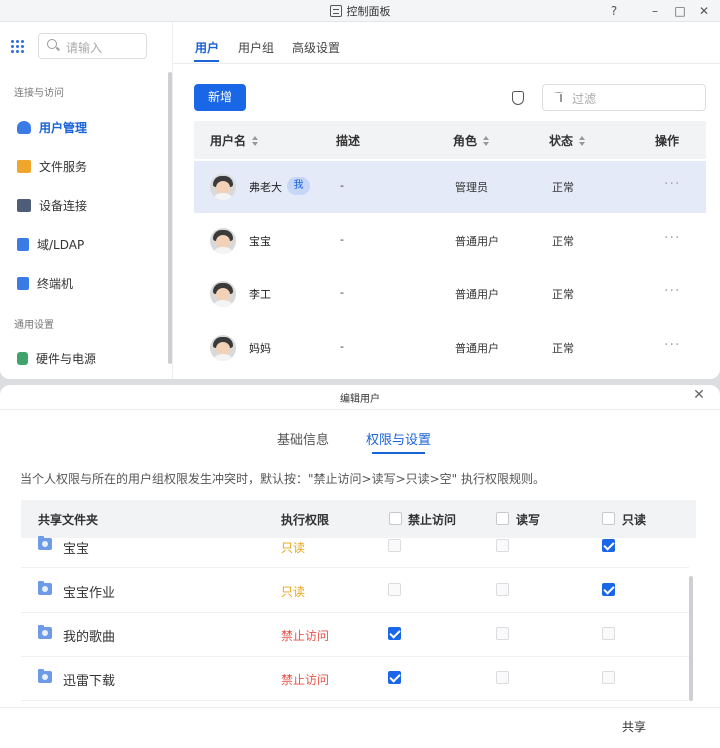  What do you see at coordinates (450, 241) in the screenshot?
I see `user-row: 宝宝 - 普通用户 正常 ···` at bounding box center [450, 241].